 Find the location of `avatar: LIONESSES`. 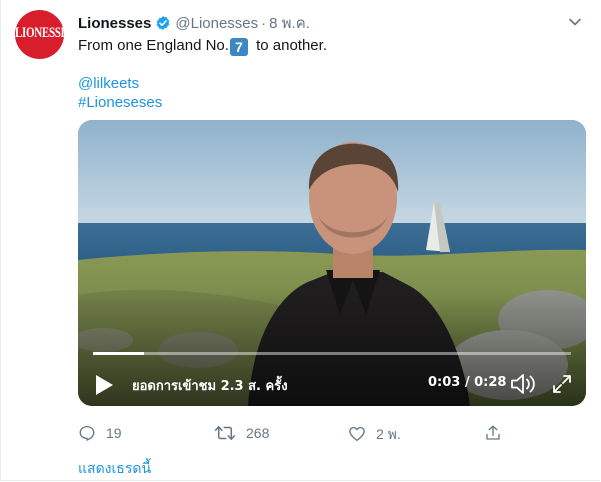

avatar: LIONESSES is located at coordinates (39, 34).